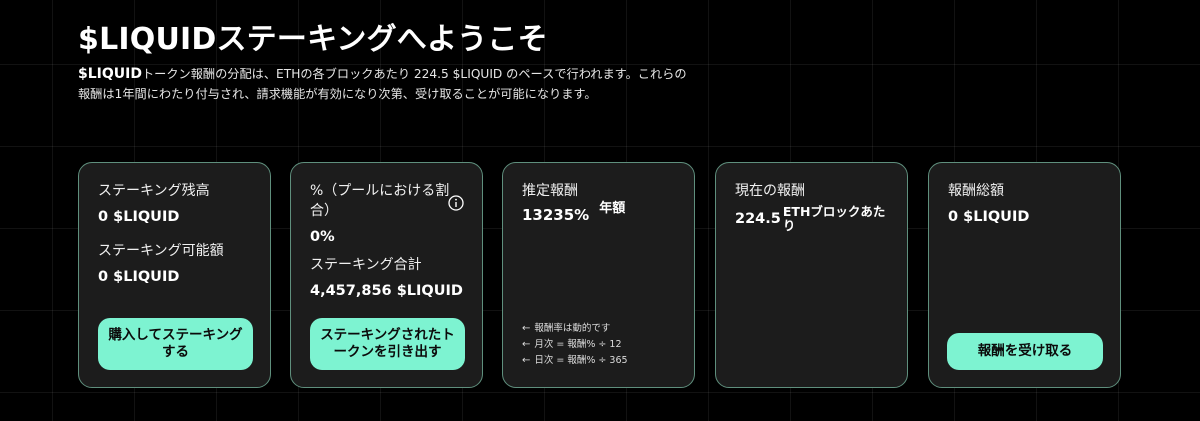 The height and width of the screenshot is (421, 1200). I want to click on current-reward-value: 224.5, so click(758, 219).